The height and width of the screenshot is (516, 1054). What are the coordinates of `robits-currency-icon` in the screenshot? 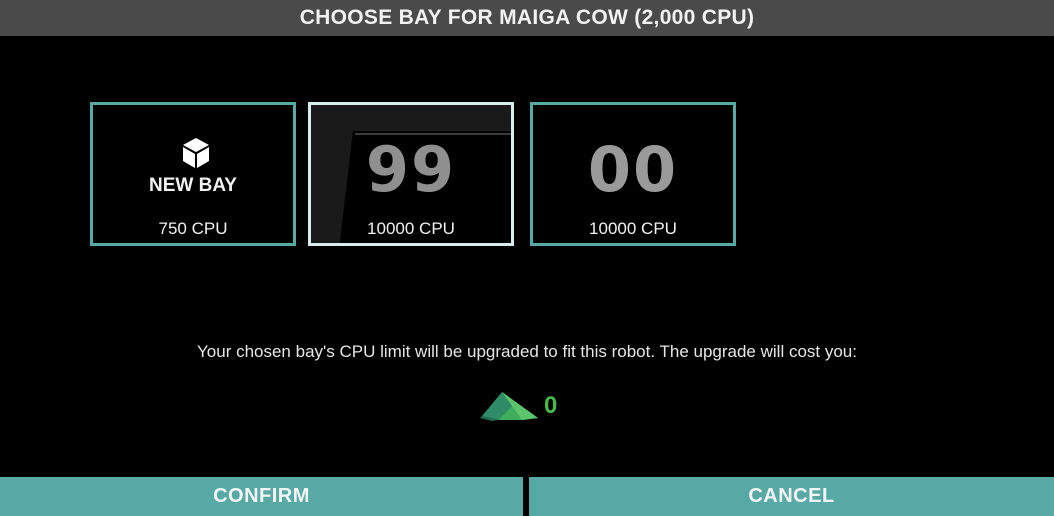 It's located at (509, 406).